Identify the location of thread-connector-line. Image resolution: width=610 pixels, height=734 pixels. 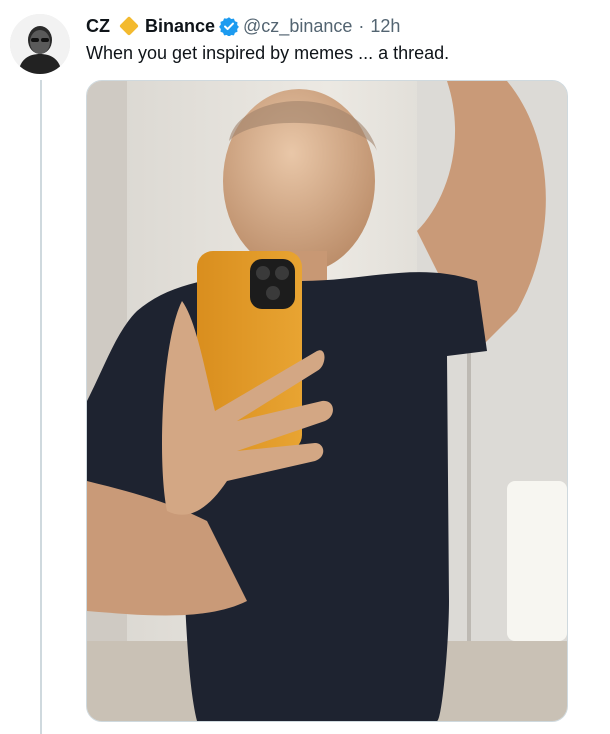
(41, 407).